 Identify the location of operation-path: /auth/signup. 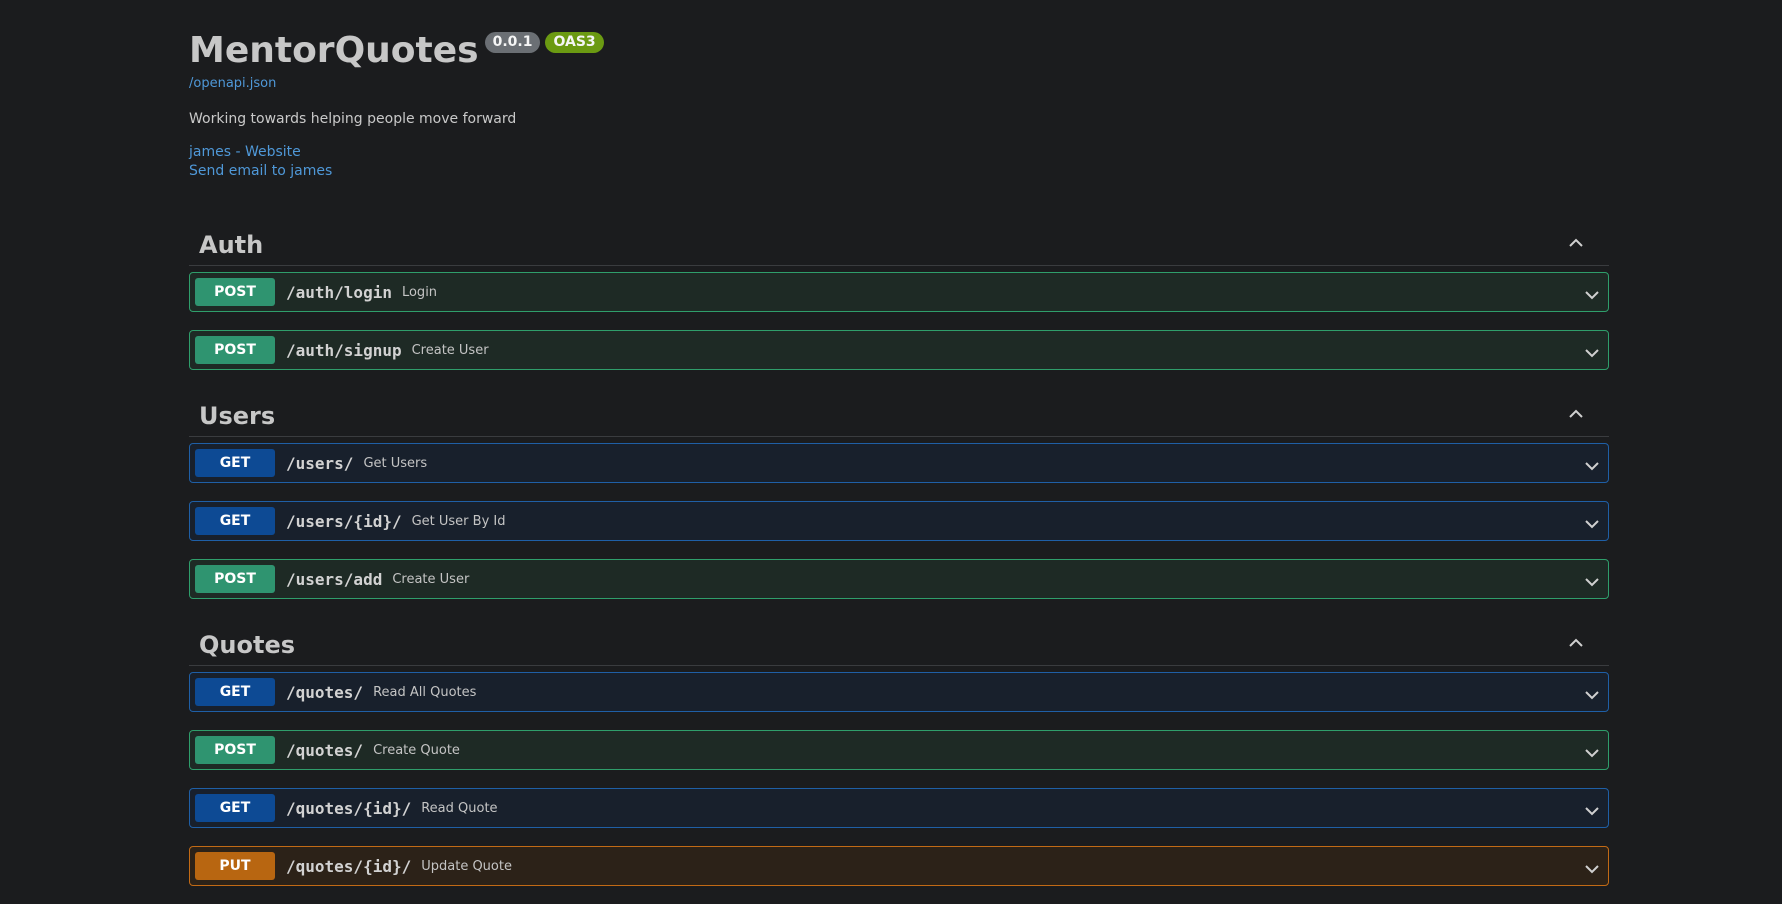
(344, 350).